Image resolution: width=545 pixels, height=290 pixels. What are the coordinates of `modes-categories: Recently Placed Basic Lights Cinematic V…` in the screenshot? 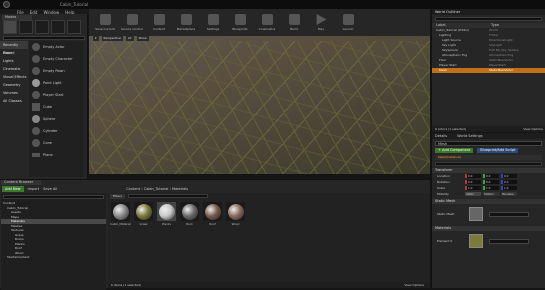 It's located at (14, 72).